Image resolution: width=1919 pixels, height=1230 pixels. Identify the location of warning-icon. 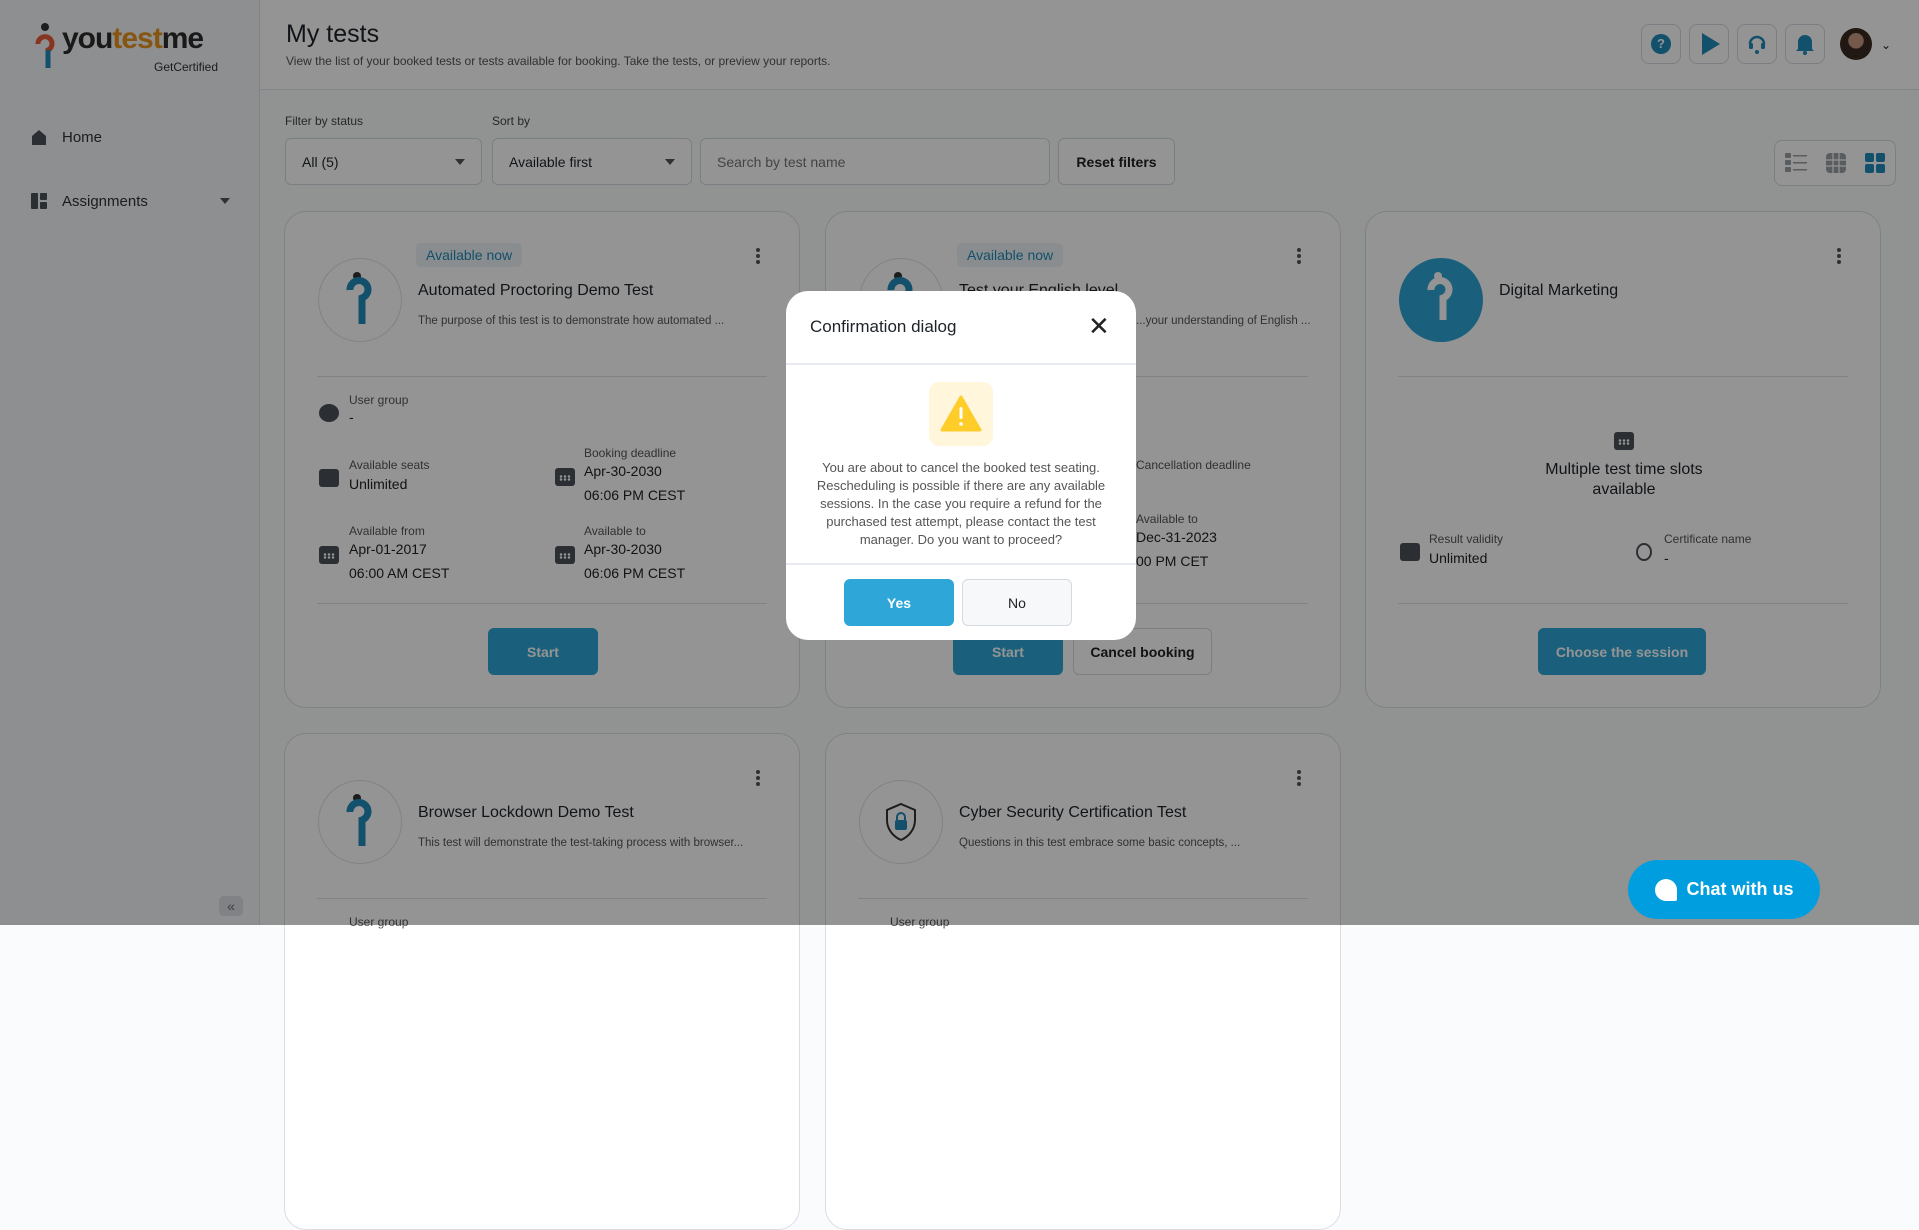
(961, 414).